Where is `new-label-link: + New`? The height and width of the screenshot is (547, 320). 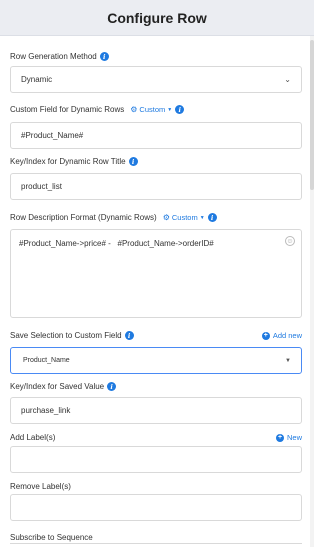
new-label-link: + New is located at coordinates (288, 437).